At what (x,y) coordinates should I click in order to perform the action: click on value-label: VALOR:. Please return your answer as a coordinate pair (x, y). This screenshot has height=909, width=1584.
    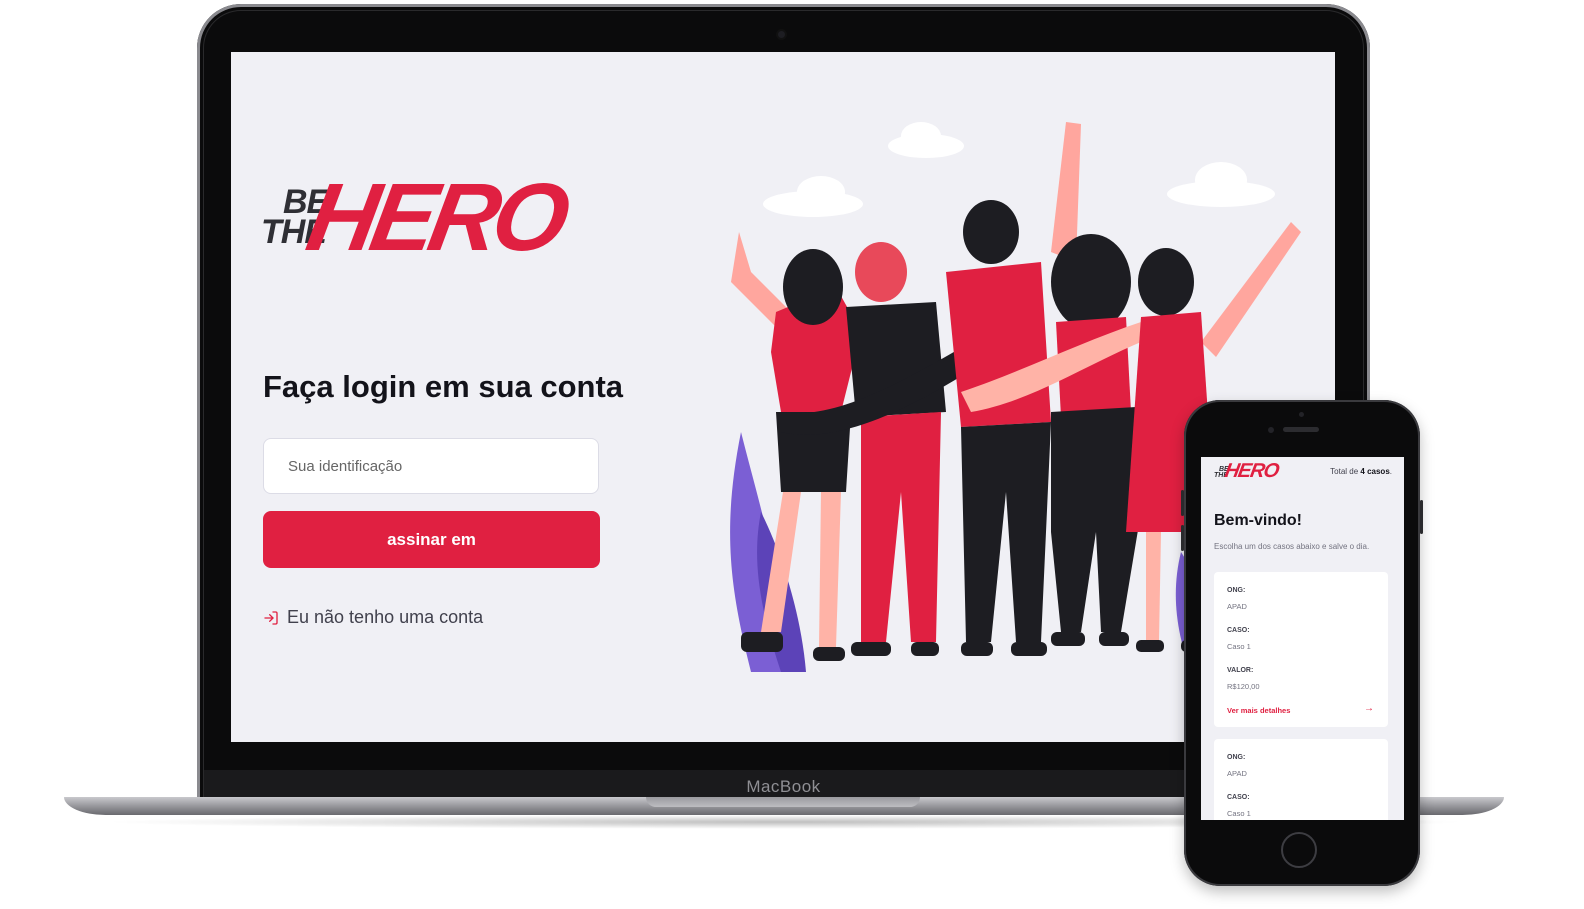
    Looking at the image, I should click on (1240, 670).